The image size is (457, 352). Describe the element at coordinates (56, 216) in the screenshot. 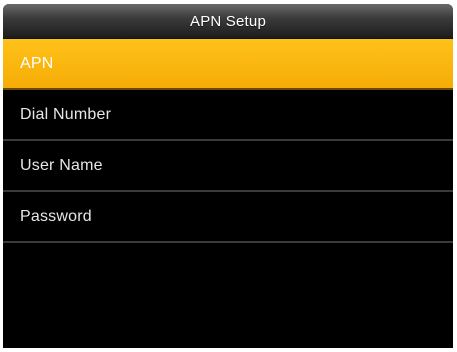

I see `menu-item-label: Password` at that location.